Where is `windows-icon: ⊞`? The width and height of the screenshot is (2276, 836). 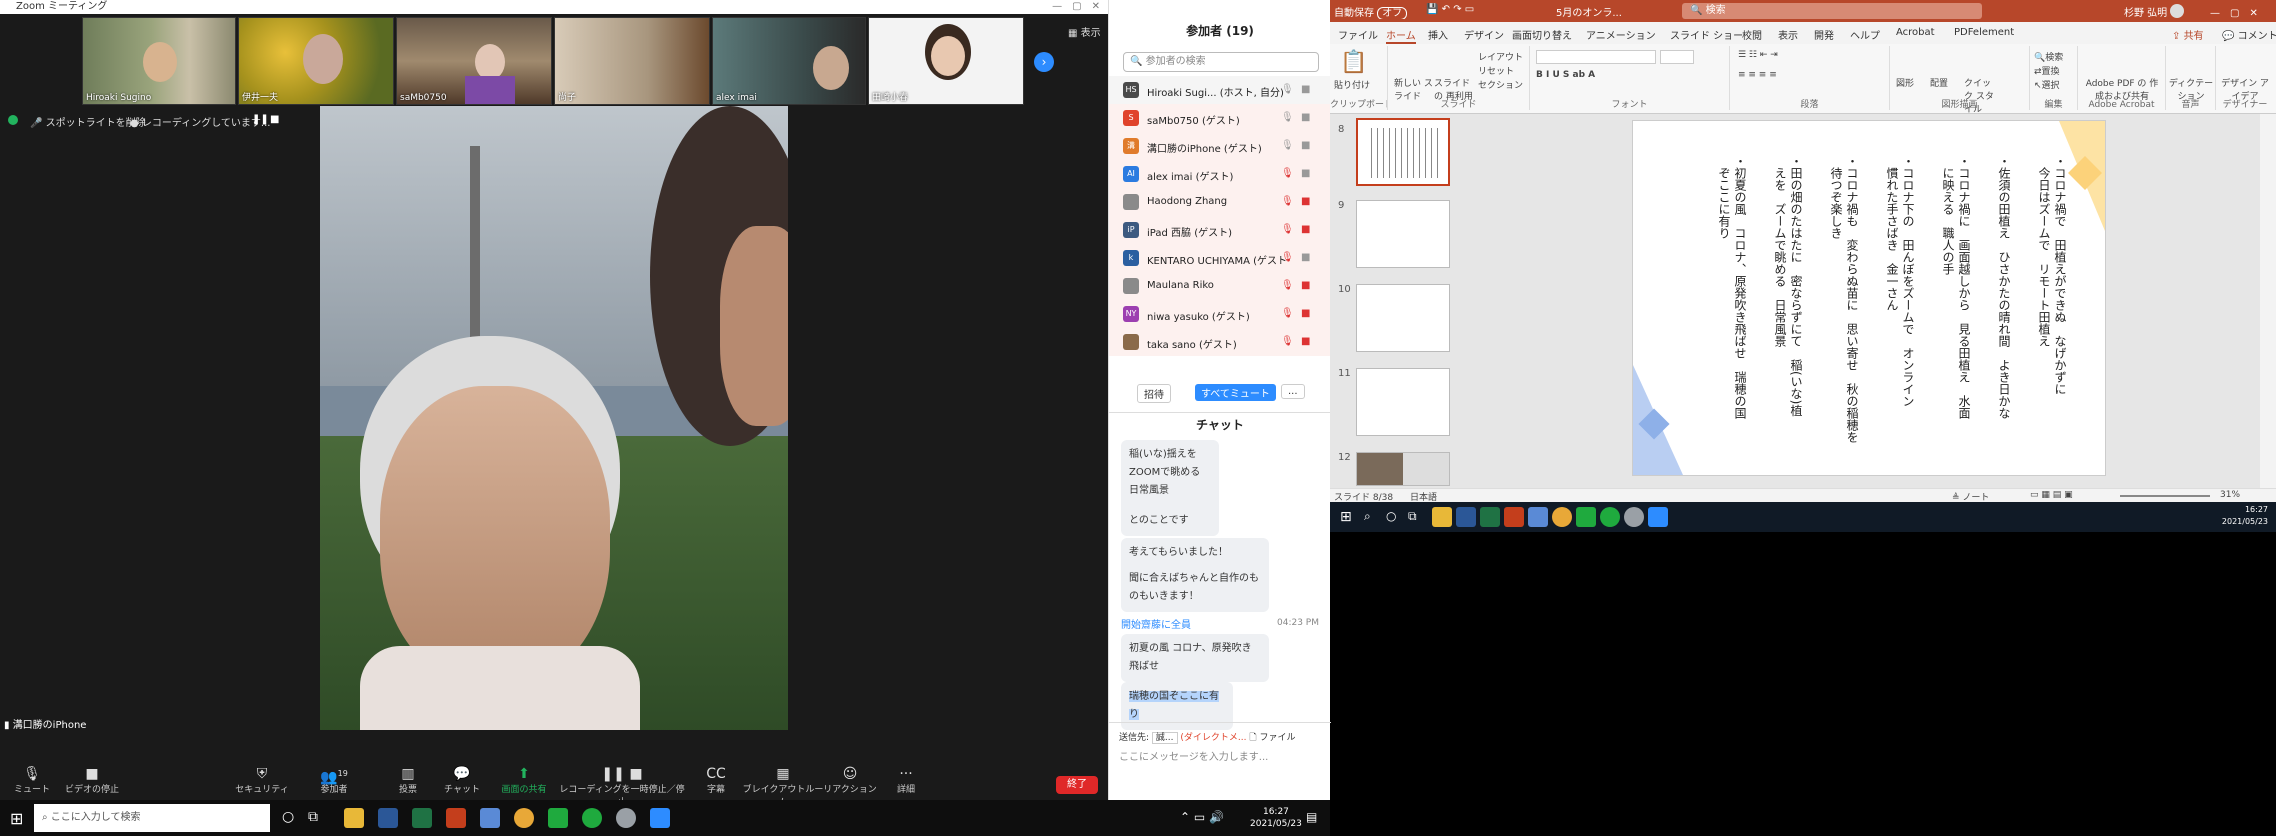 windows-icon: ⊞ is located at coordinates (16, 818).